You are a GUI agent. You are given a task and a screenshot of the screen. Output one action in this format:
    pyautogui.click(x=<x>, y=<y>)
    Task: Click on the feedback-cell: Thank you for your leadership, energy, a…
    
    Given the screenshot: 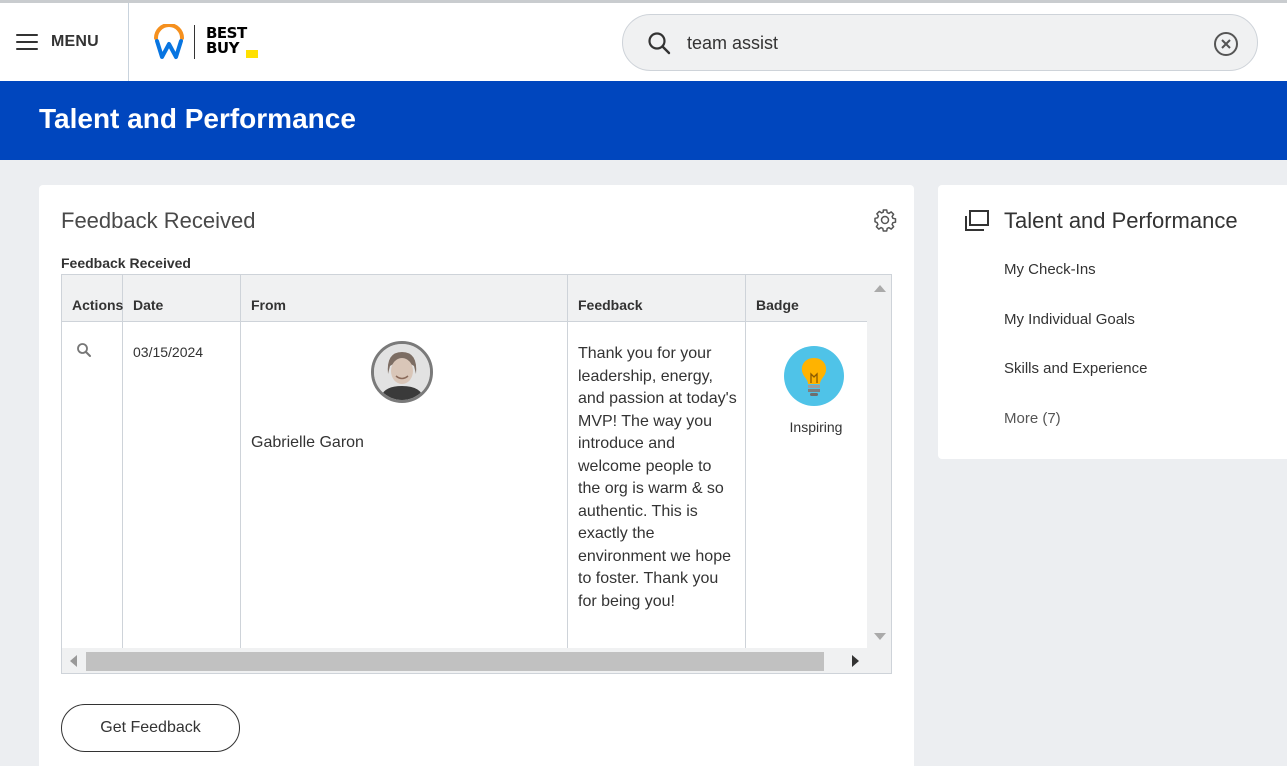 What is the action you would take?
    pyautogui.click(x=657, y=485)
    